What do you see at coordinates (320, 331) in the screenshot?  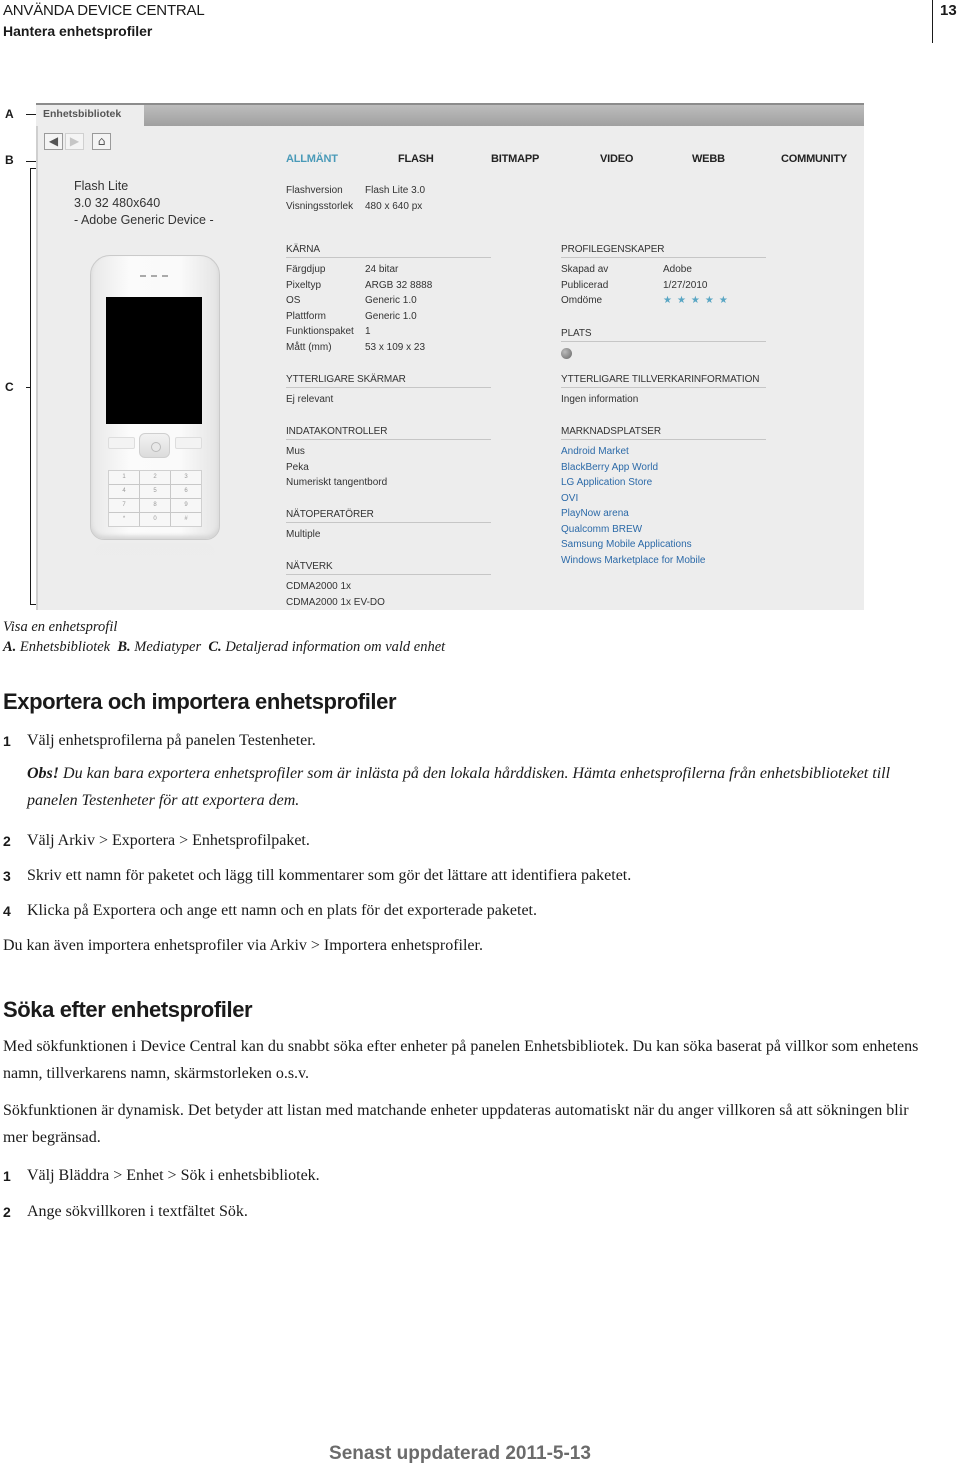 I see `info-key: Funktionspaket` at bounding box center [320, 331].